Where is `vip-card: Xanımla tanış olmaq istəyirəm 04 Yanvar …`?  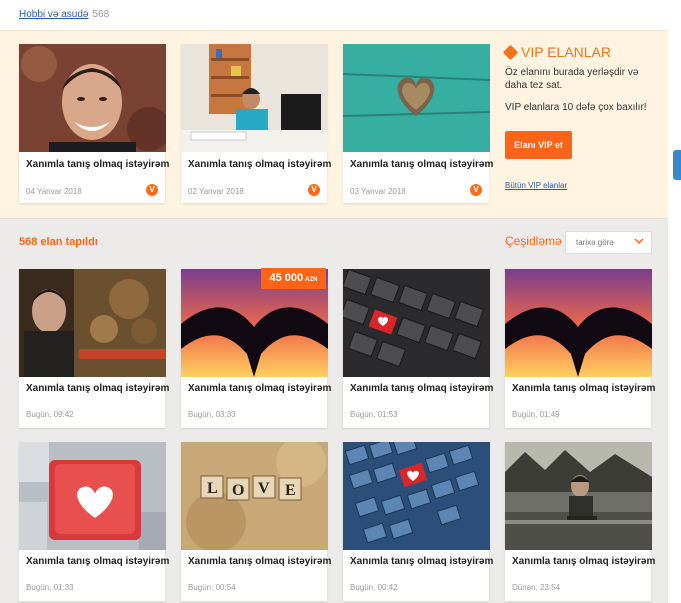
vip-card: Xanımla tanış olmaq istəyirəm 04 Yanvar … is located at coordinates (94, 123).